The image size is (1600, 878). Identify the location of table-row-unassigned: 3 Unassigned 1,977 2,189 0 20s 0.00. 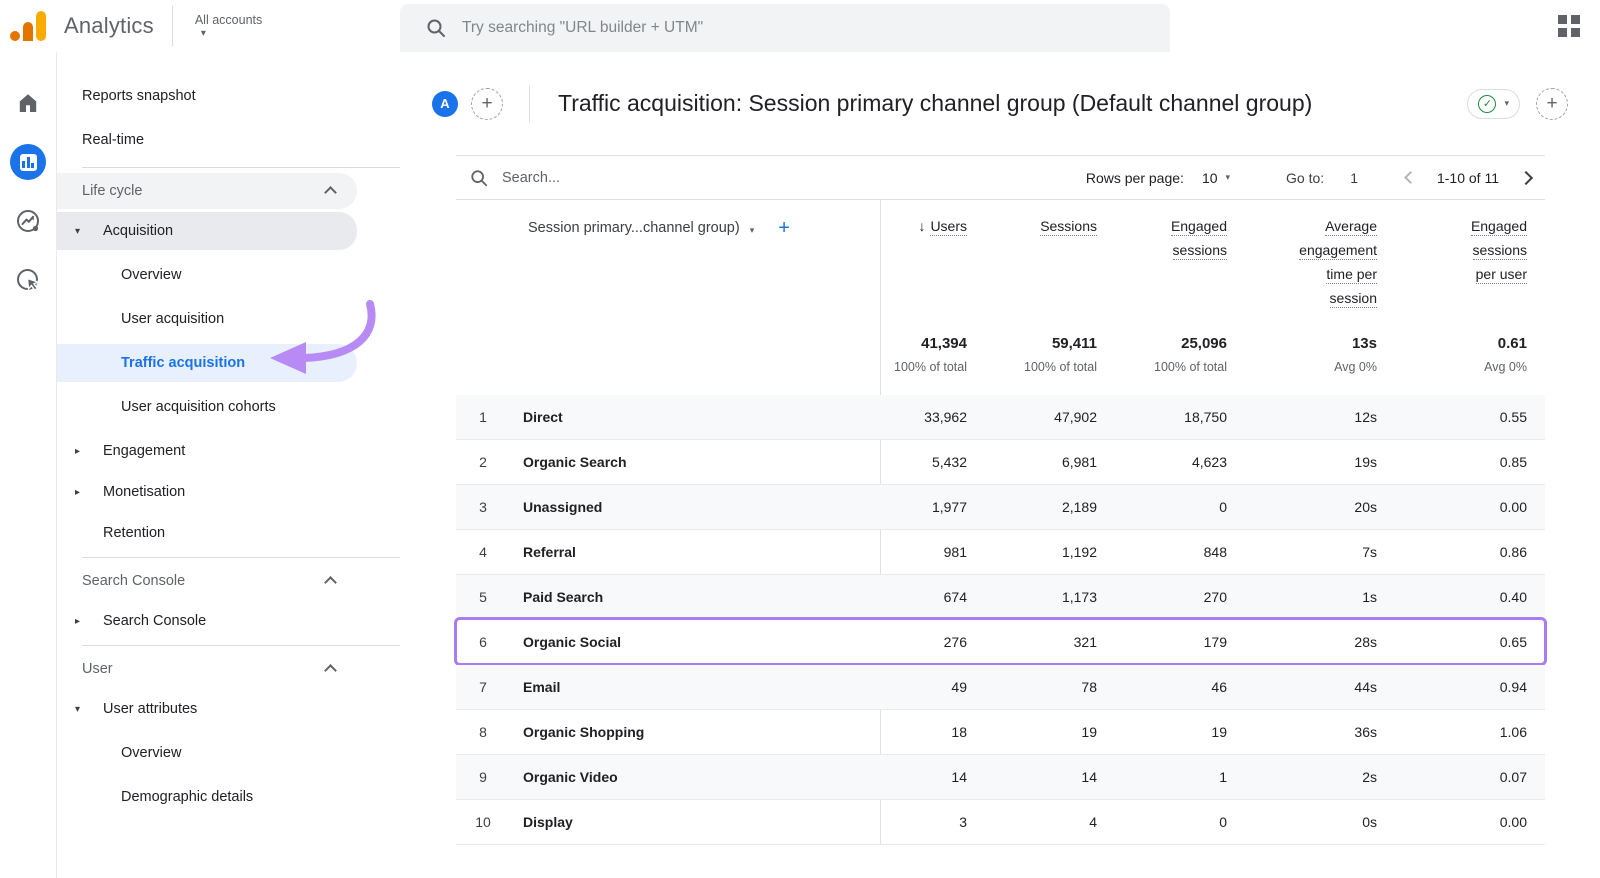
(1000, 507).